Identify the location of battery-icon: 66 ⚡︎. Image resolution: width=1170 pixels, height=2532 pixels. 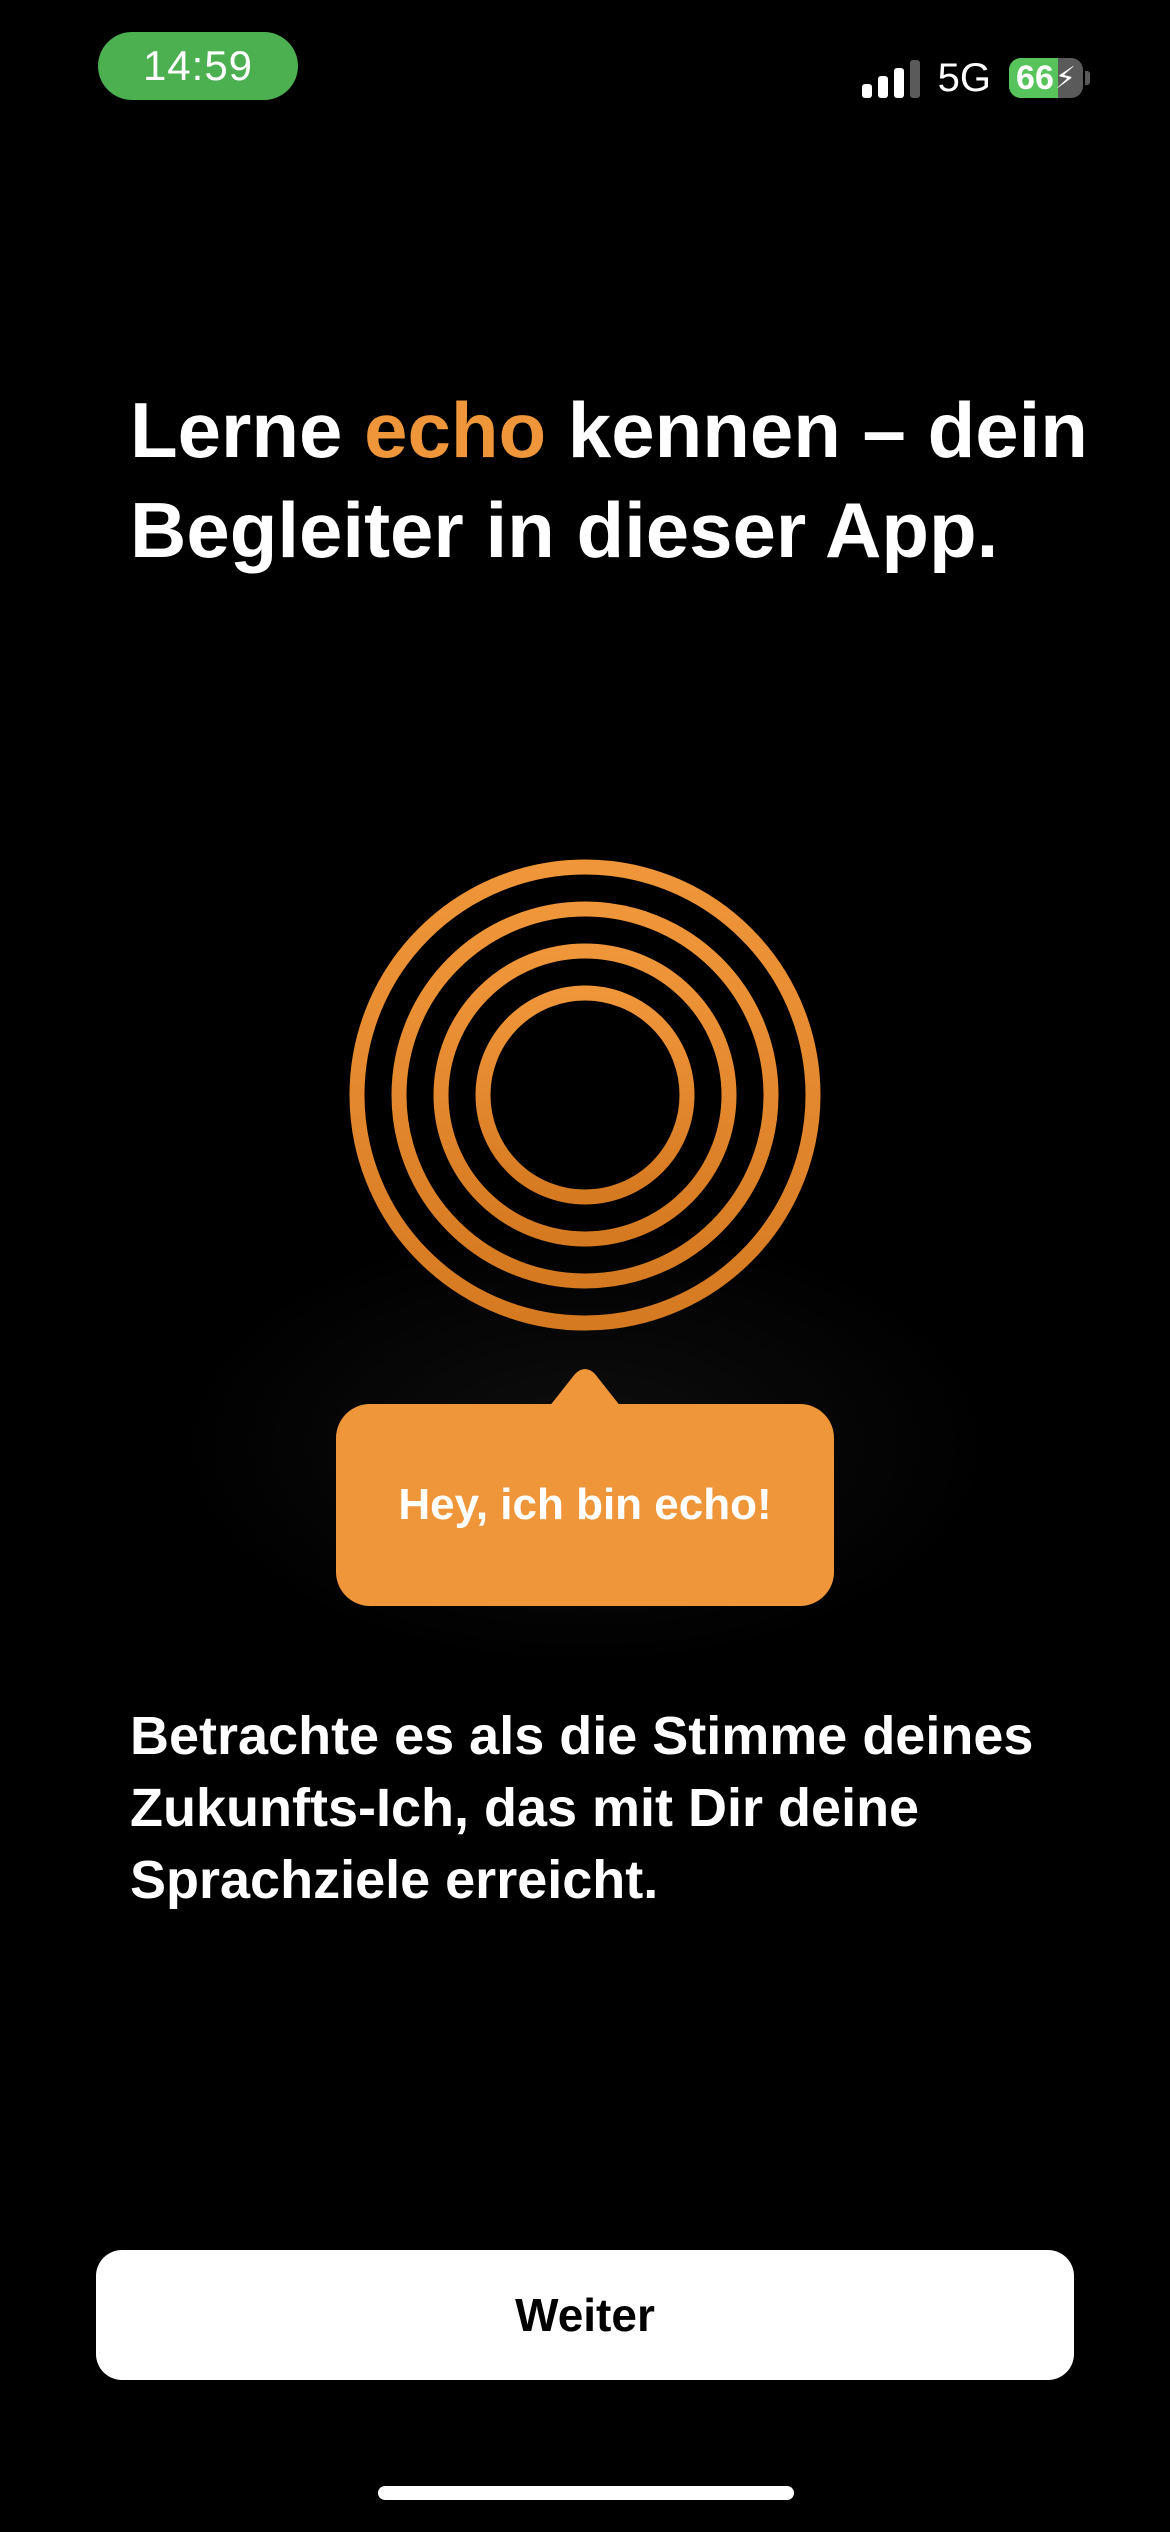
(1046, 78).